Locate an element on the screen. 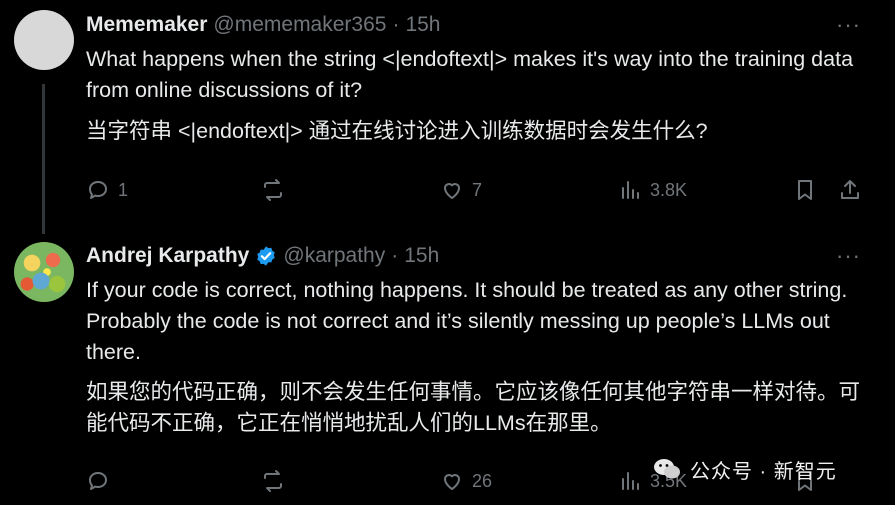 Image resolution: width=895 pixels, height=505 pixels. bookmark-icon is located at coordinates (805, 190).